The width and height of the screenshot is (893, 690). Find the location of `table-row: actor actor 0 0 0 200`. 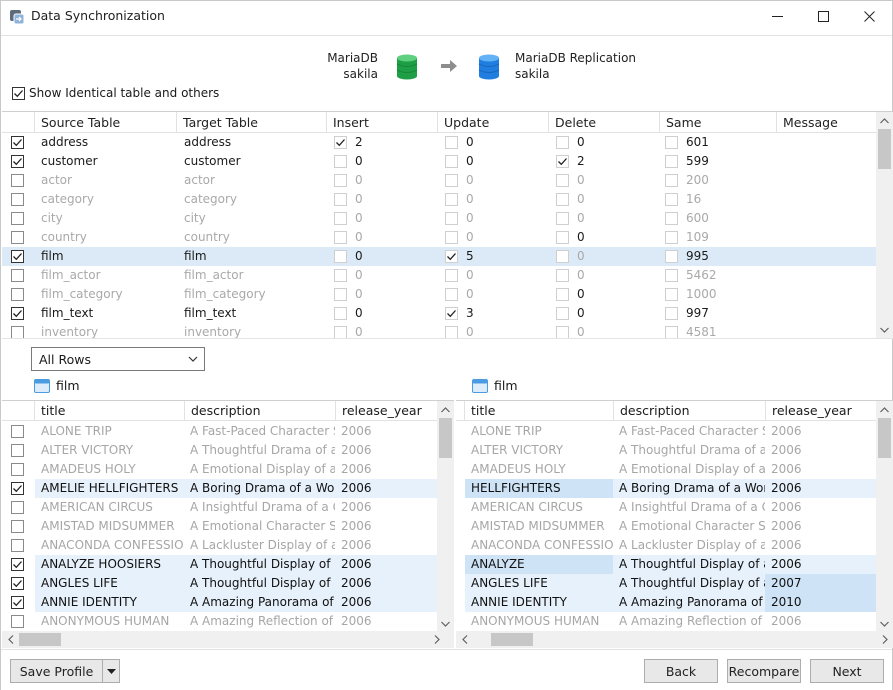

table-row: actor actor 0 0 0 200 is located at coordinates (439, 180).